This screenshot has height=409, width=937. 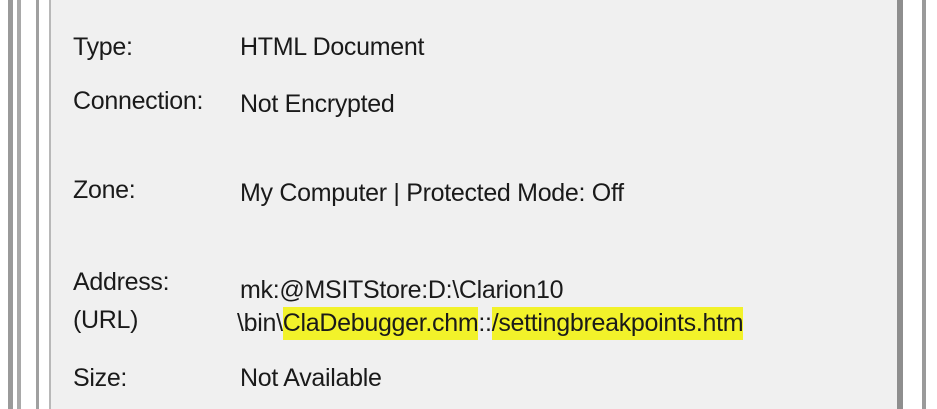 What do you see at coordinates (106, 320) in the screenshot?
I see `url-label: (URL)` at bounding box center [106, 320].